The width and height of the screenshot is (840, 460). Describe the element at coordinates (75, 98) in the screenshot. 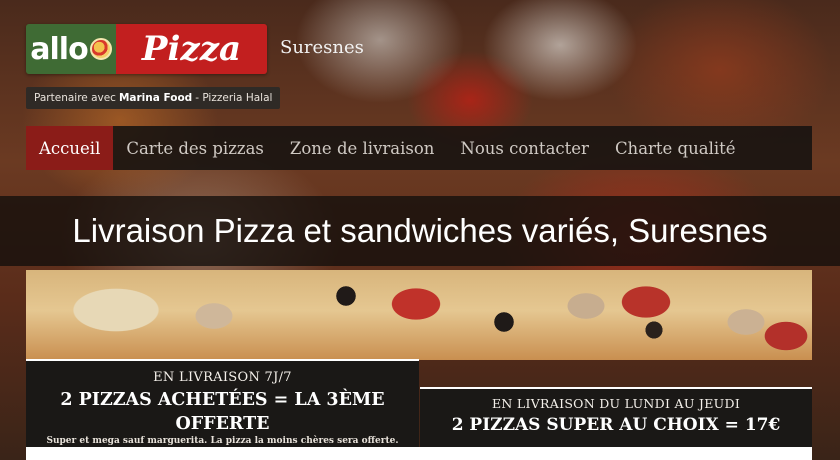

I see `partner-prefix: Partenaire avec` at that location.